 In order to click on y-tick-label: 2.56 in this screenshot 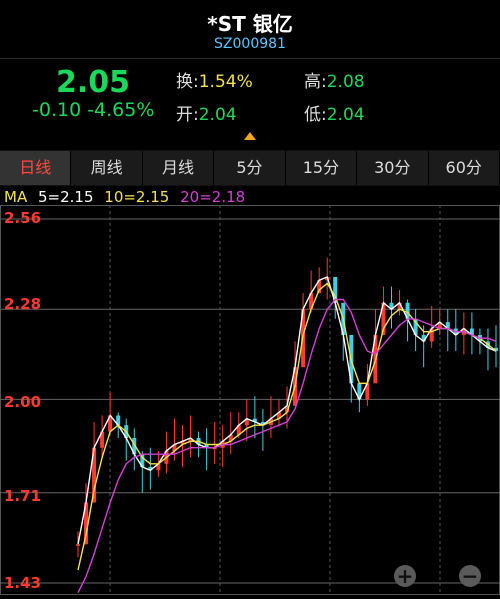, I will do `click(23, 218)`.